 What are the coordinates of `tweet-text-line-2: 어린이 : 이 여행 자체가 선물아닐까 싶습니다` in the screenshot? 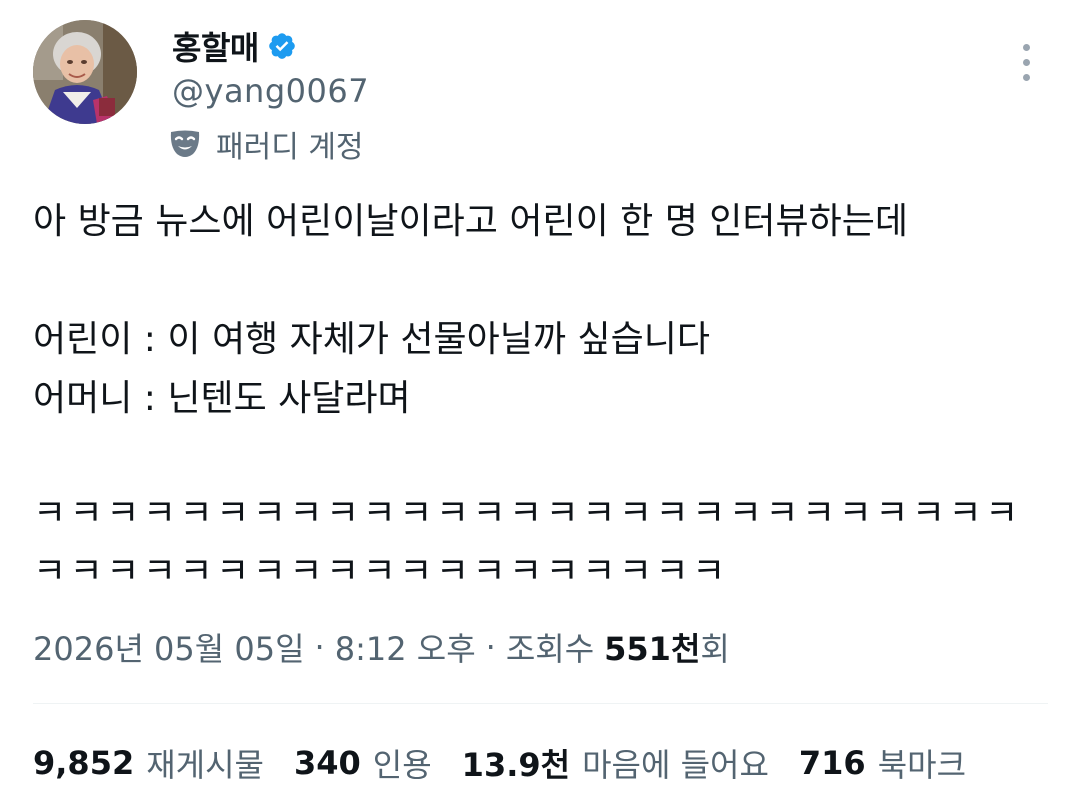 It's located at (371, 339).